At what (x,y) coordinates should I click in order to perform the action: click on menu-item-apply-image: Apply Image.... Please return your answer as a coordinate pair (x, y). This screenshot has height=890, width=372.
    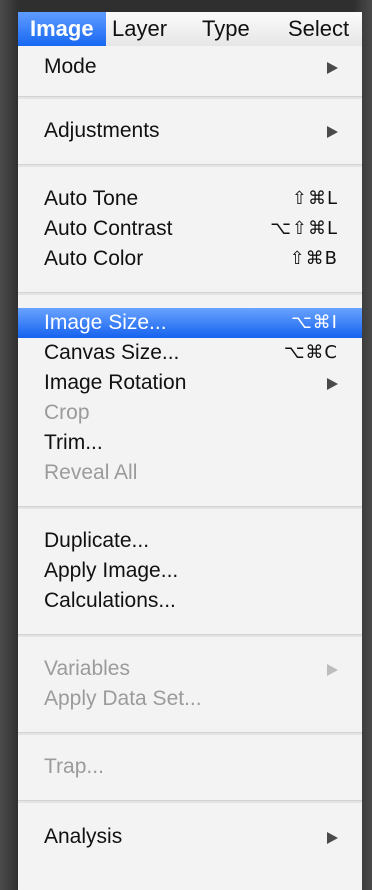
    Looking at the image, I should click on (190, 571).